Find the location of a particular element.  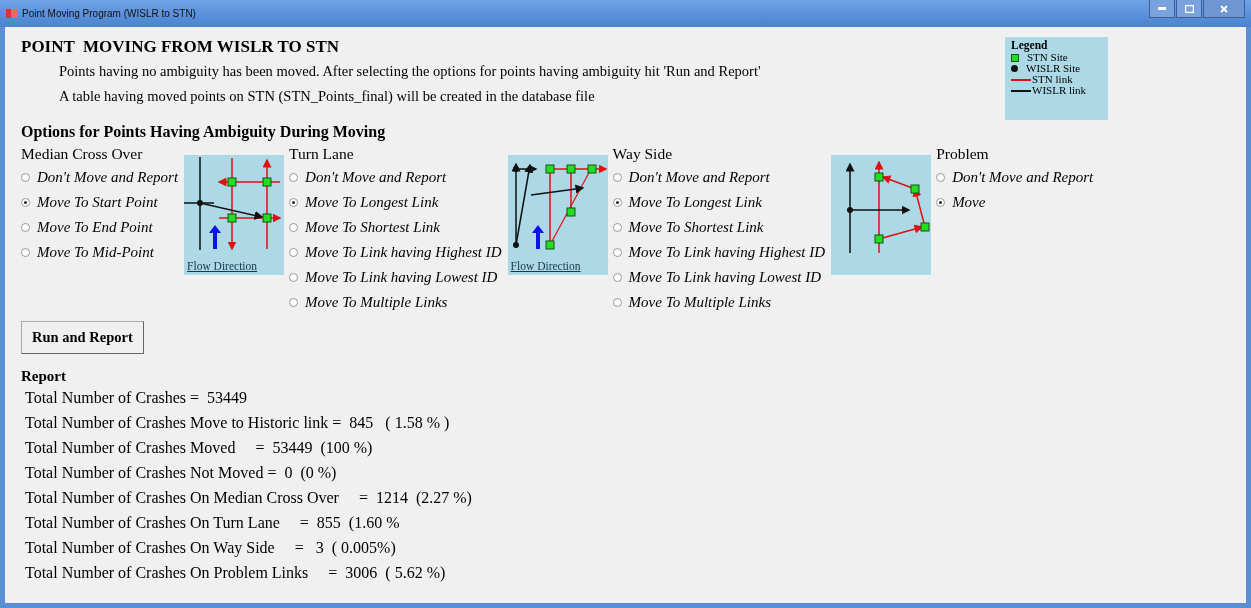

legend-label: STN Site is located at coordinates (1047, 57).